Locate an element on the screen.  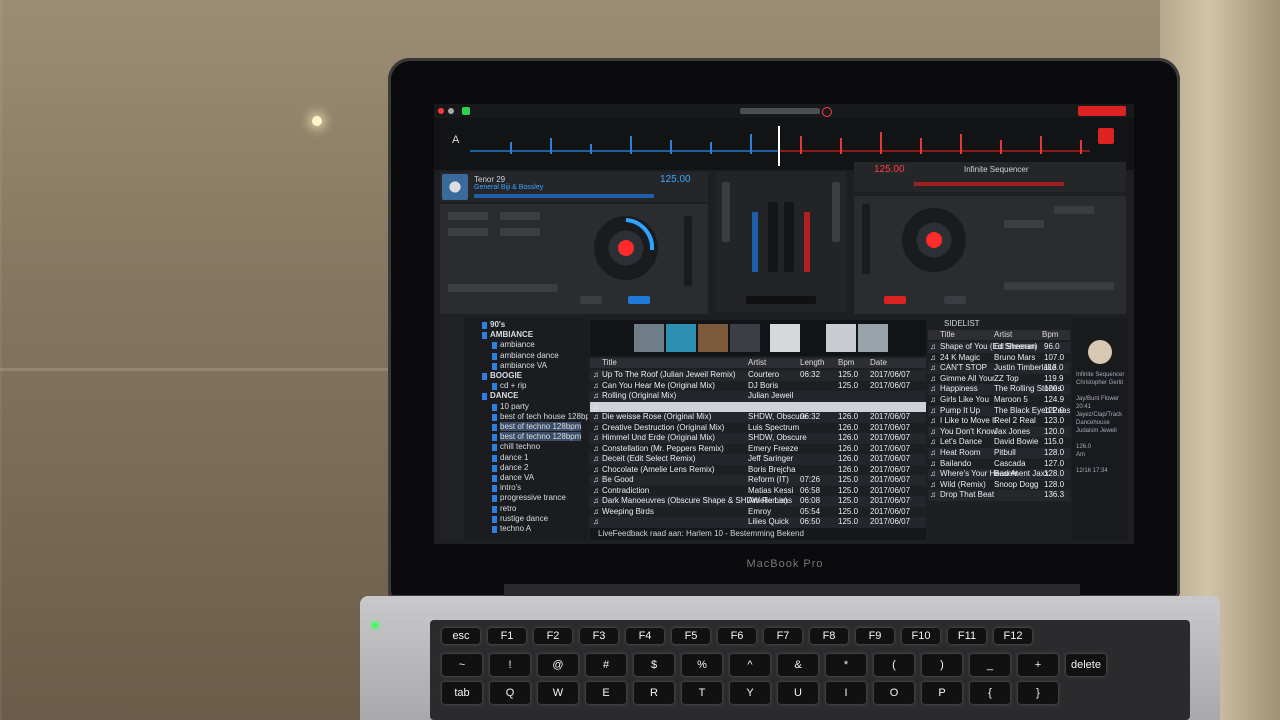
deck-a-mini-waveform is located at coordinates (564, 196).